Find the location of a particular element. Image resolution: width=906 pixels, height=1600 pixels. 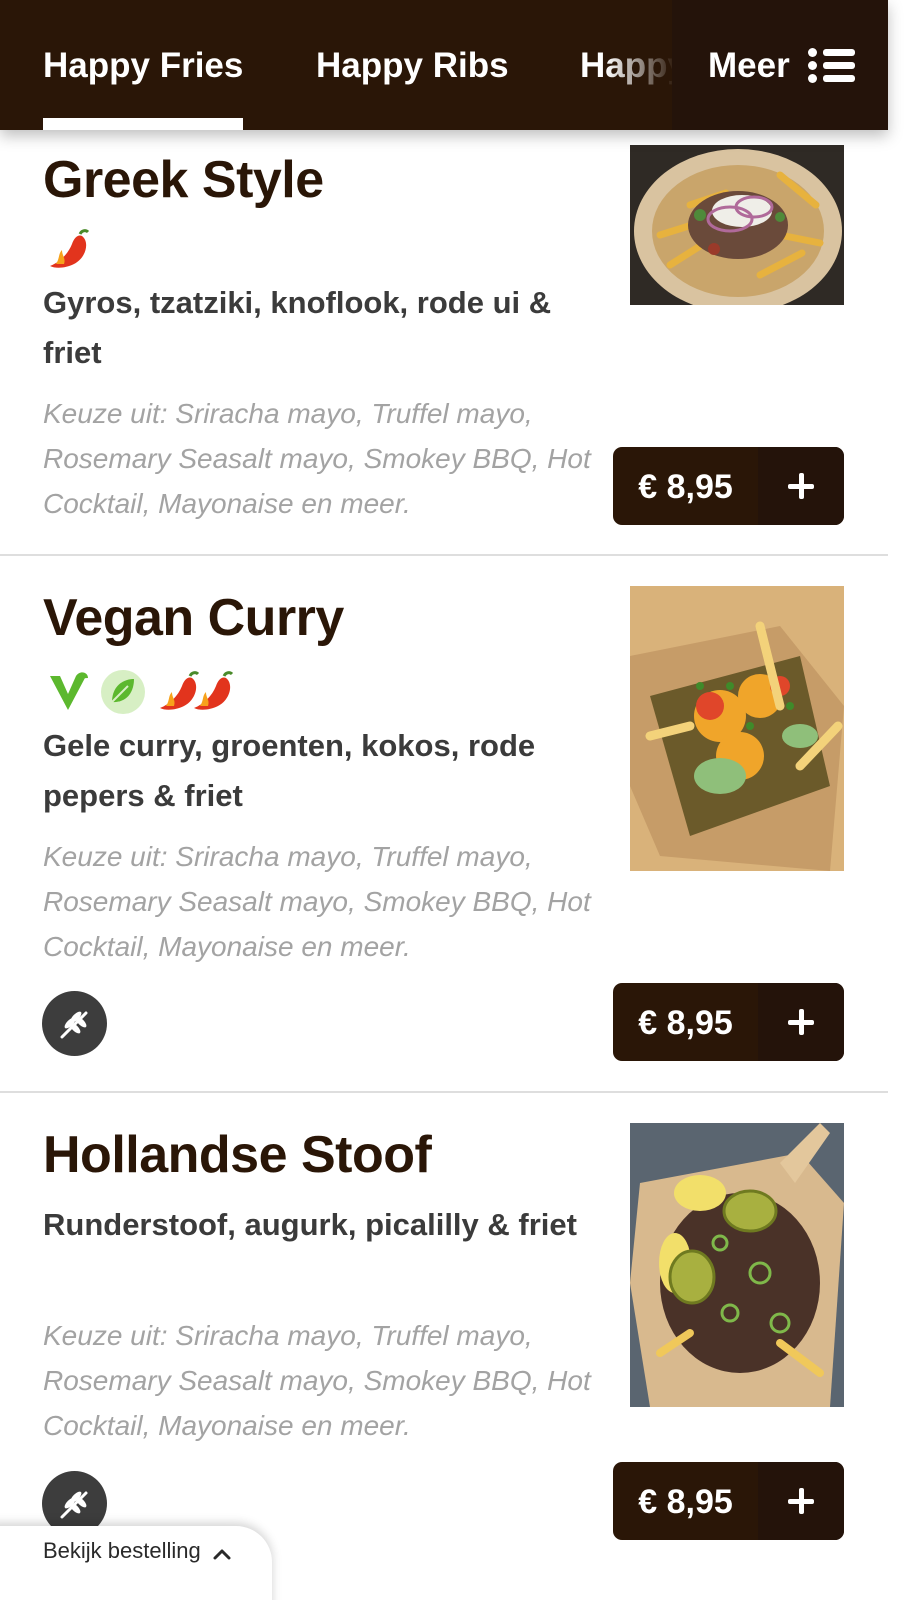

vegetarian-leaf-icon is located at coordinates (123, 692).